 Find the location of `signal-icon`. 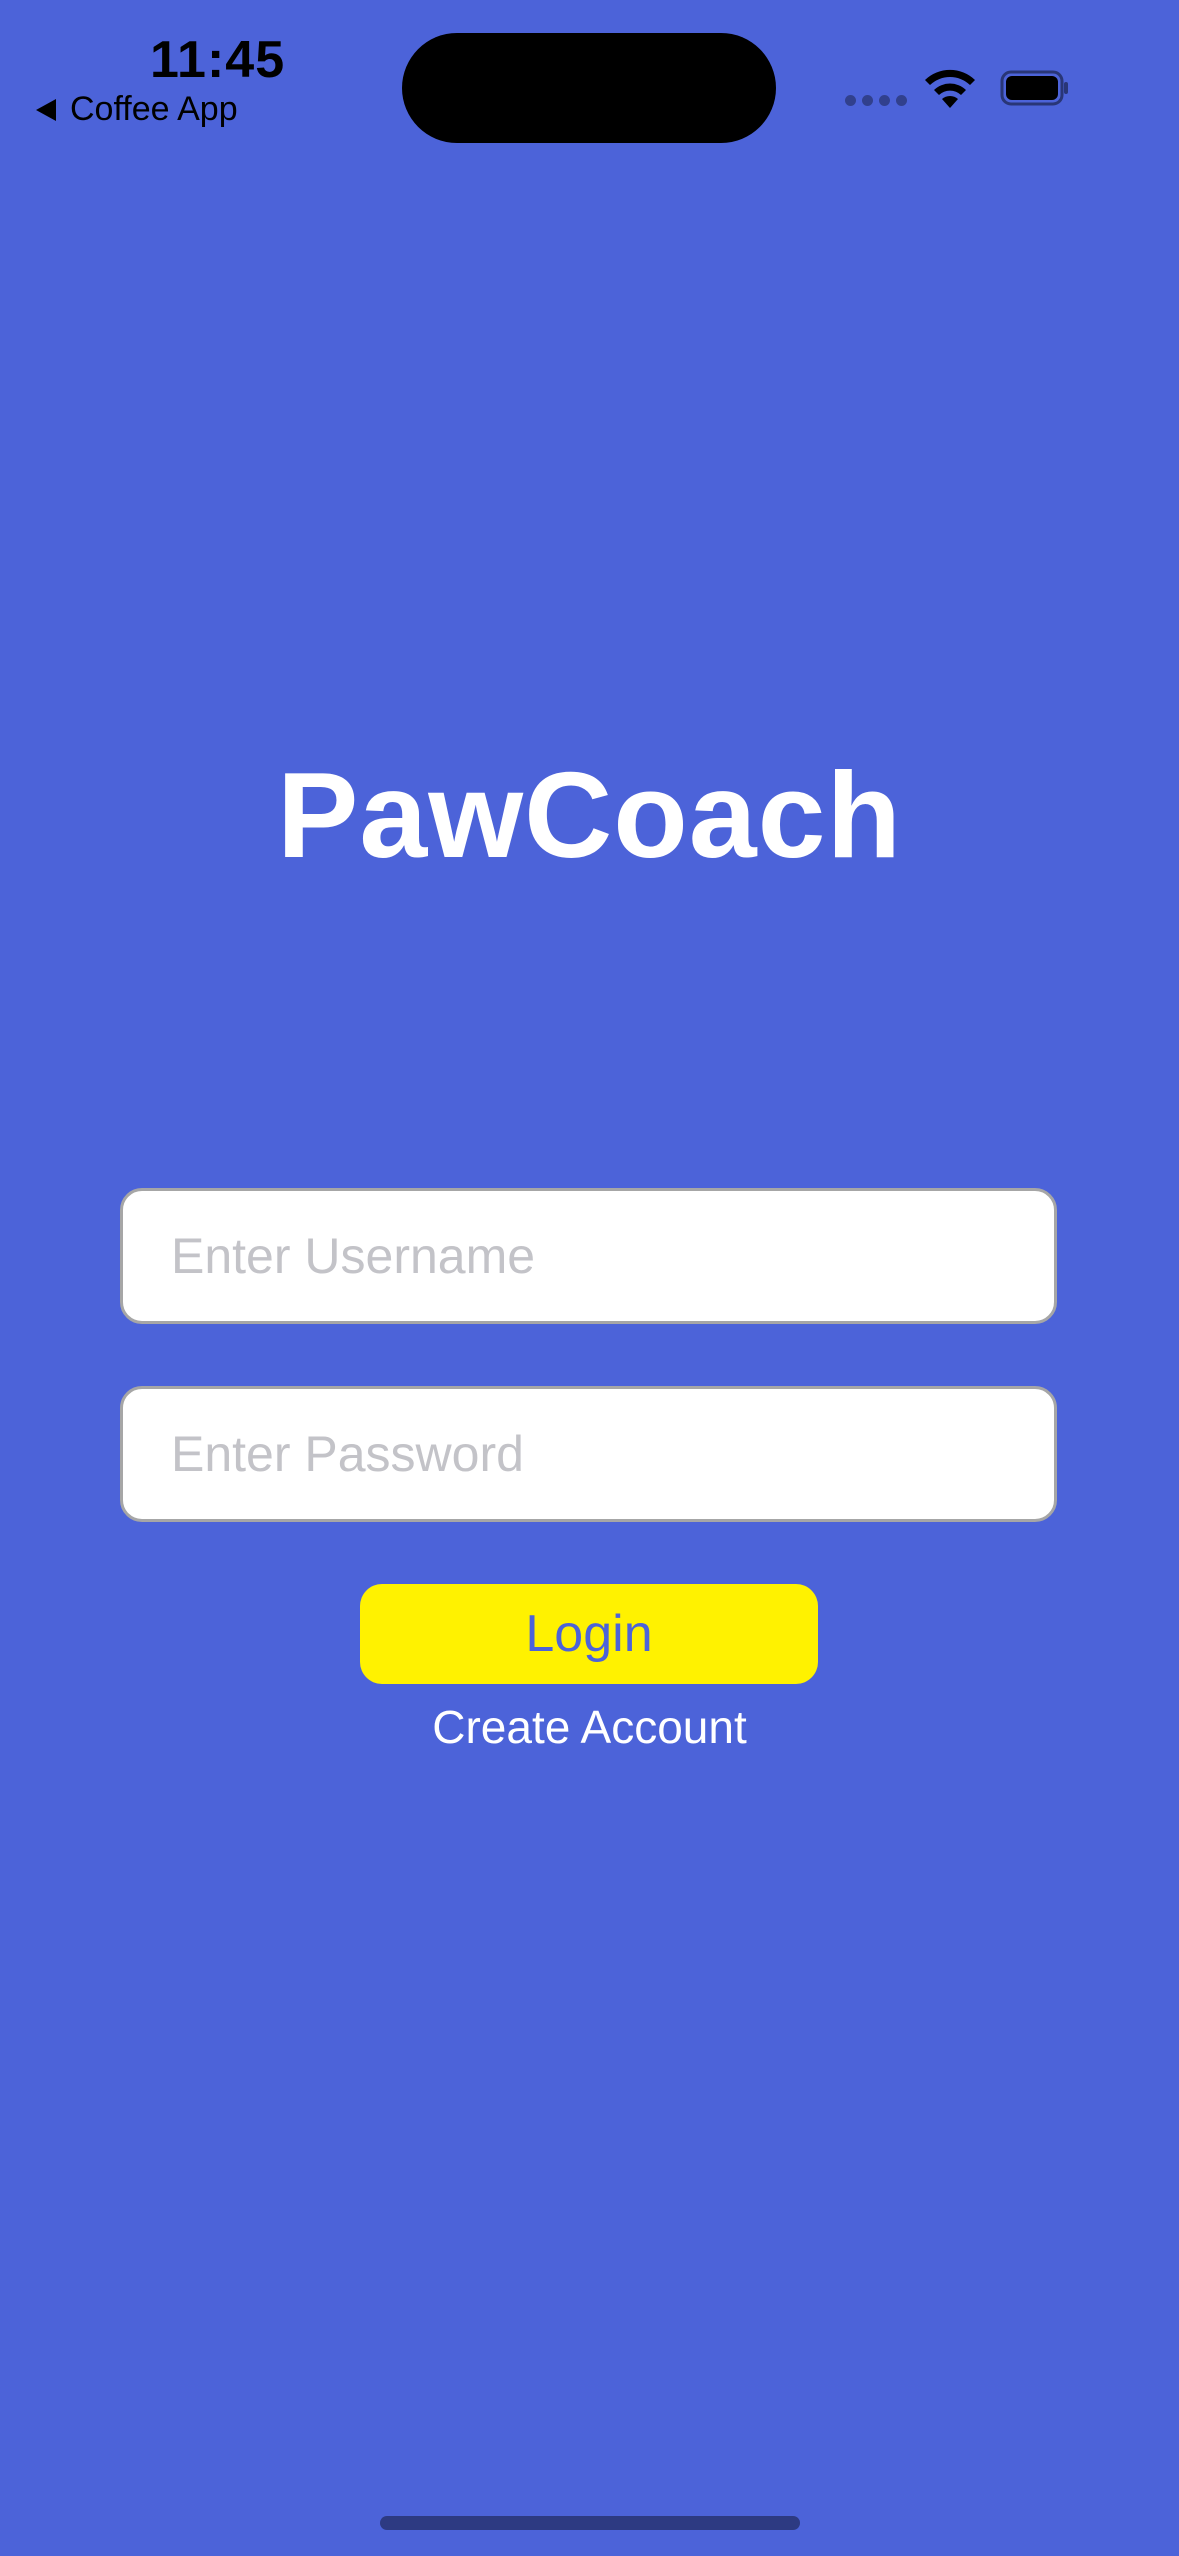

signal-icon is located at coordinates (876, 100).